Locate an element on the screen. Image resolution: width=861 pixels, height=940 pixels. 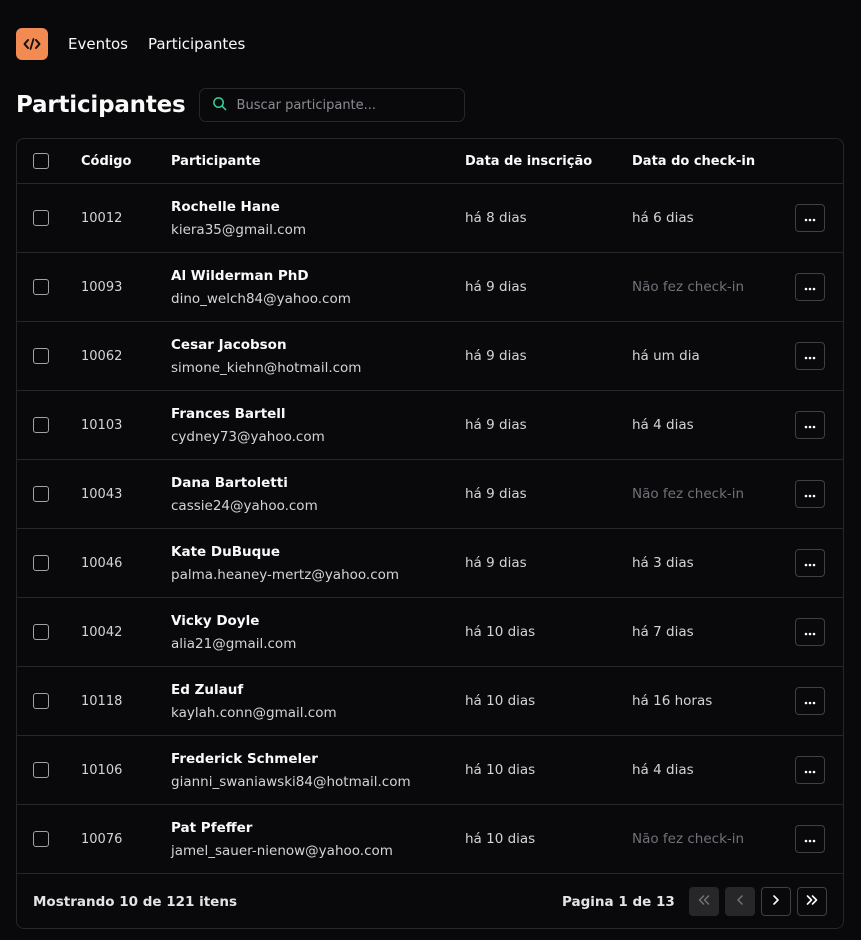
participant-cell: Pat Pfeffer jamel_sauer-nienow@yahoo.com is located at coordinates (282, 839).